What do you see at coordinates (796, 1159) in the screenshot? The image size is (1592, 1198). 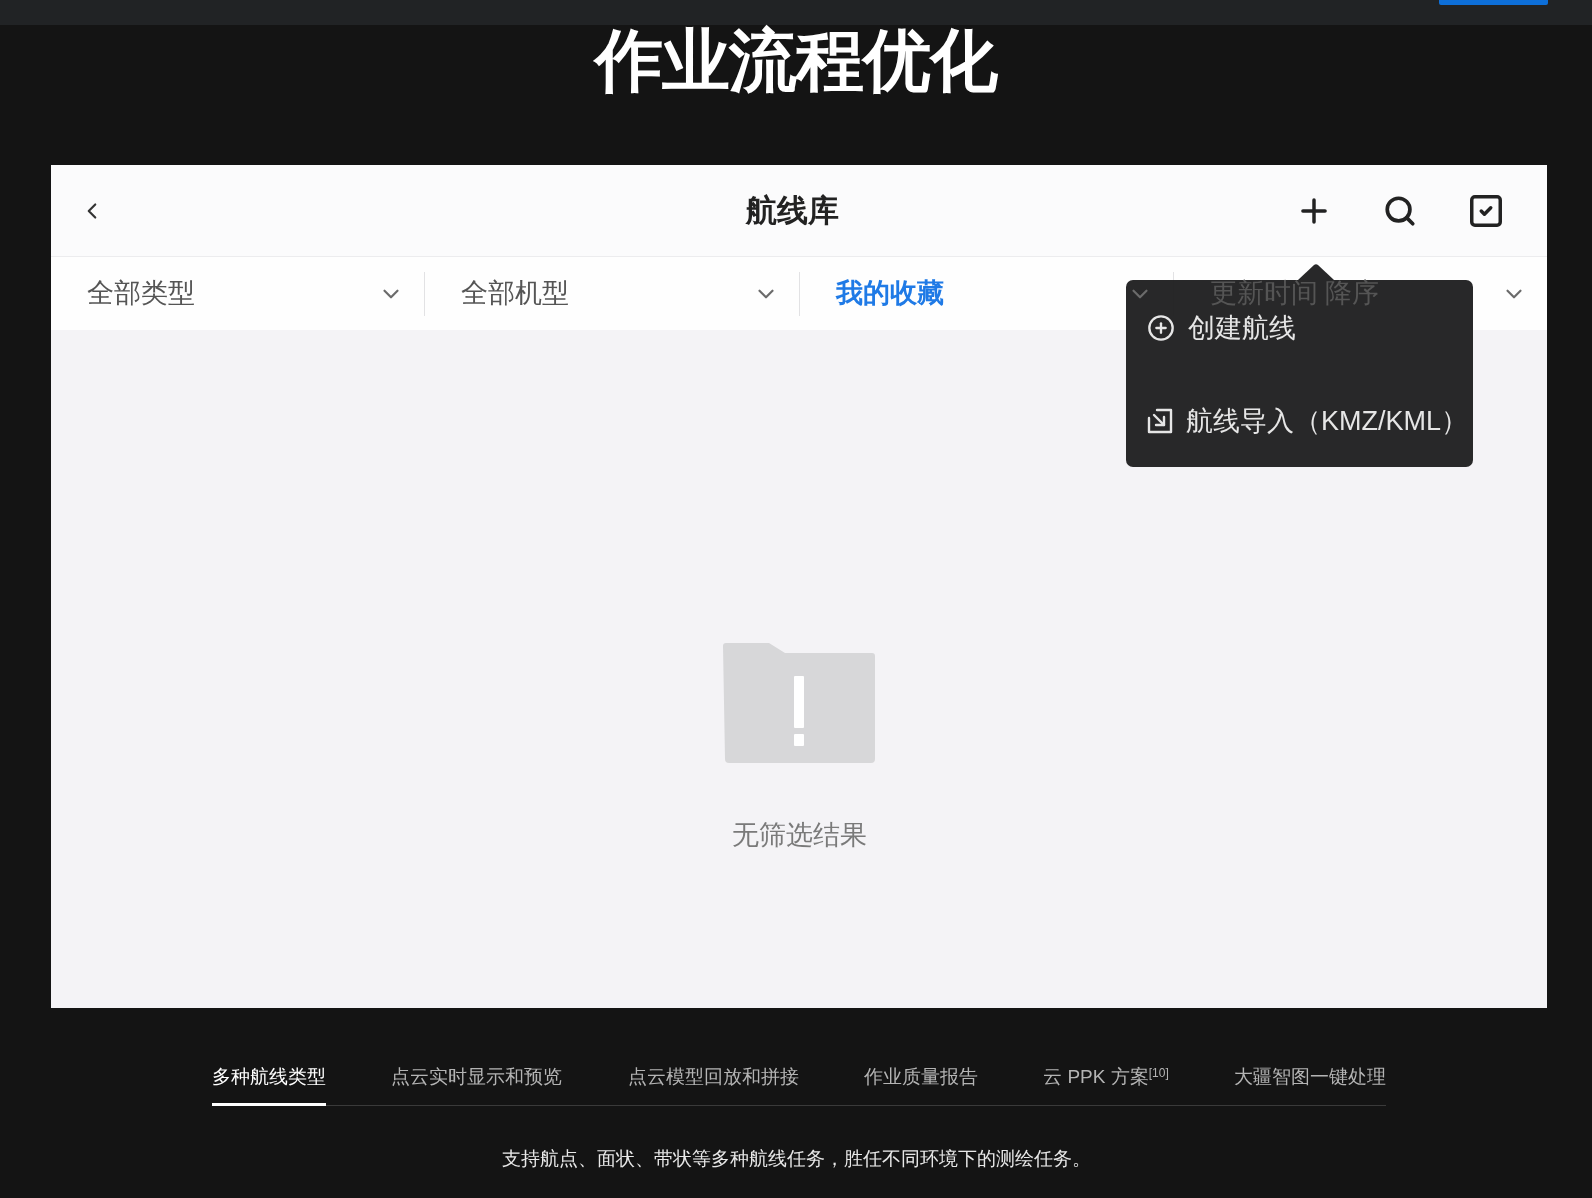 I see `feature-description: 支持航点、面状、带状等多种航线任务，胜任不同环境下的测绘任务。` at bounding box center [796, 1159].